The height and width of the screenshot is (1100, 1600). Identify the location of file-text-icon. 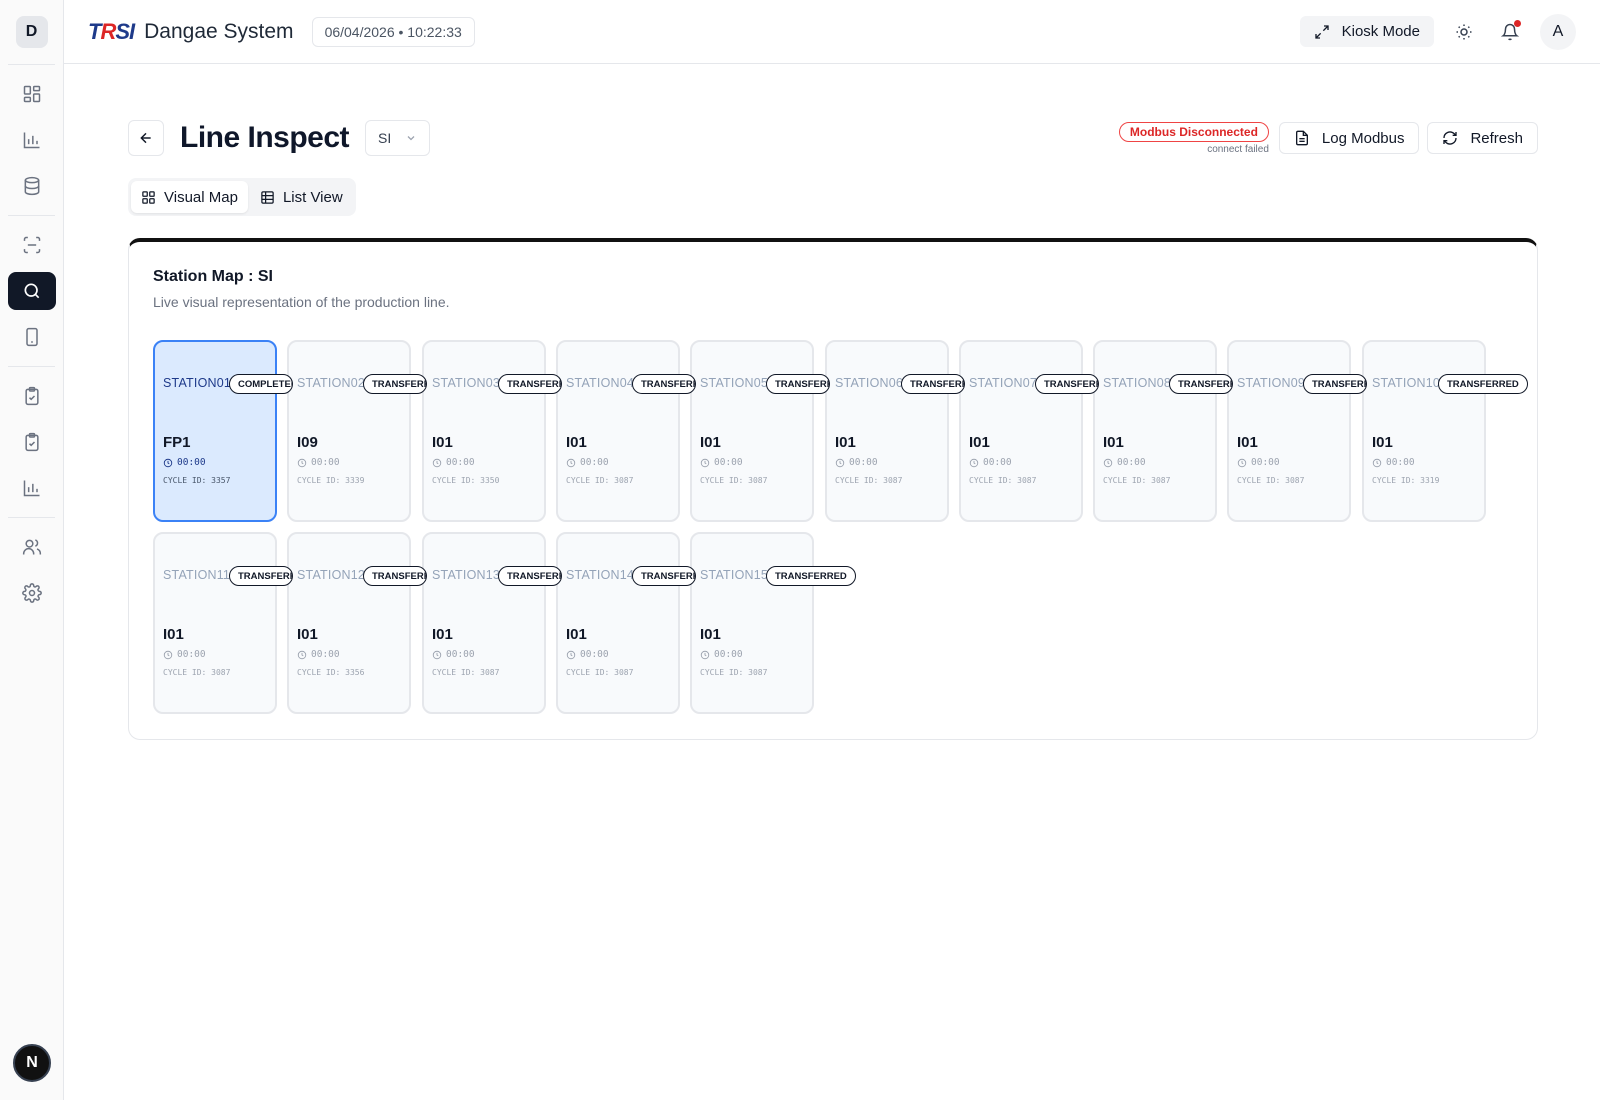
(1301, 138).